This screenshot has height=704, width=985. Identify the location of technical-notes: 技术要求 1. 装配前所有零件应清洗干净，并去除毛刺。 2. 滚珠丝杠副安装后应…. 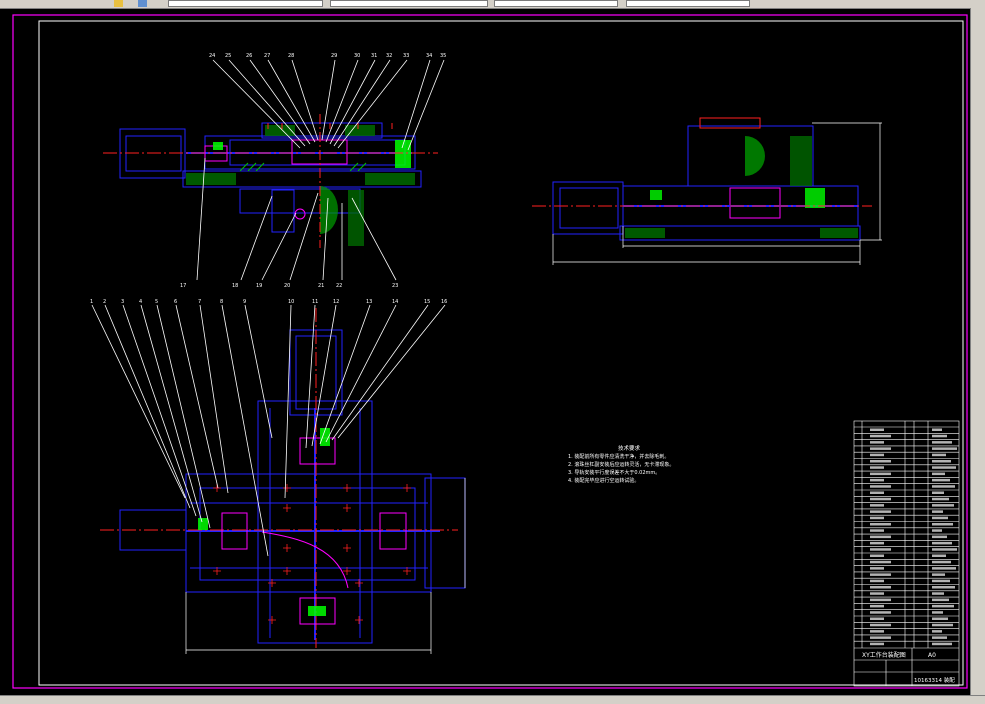
(621, 464).